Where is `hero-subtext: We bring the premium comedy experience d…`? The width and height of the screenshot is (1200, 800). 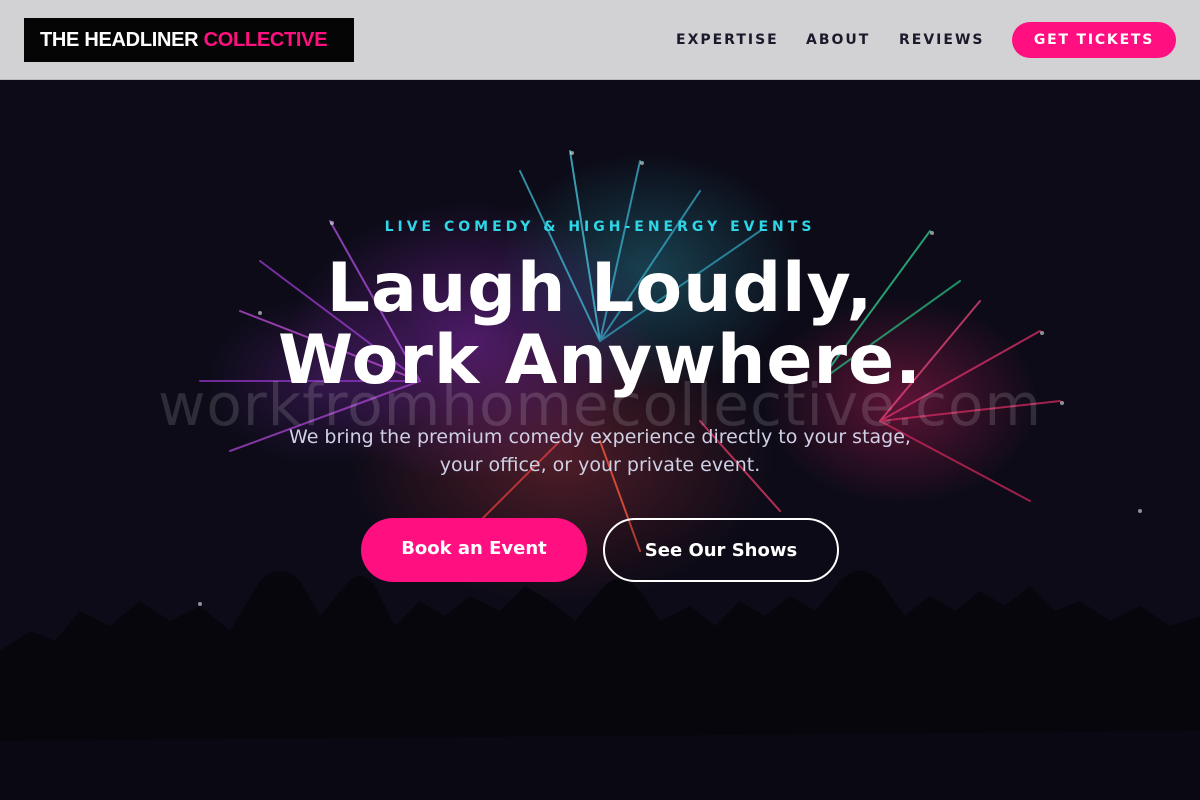
hero-subtext: We bring the premium comedy experience d… is located at coordinates (600, 451).